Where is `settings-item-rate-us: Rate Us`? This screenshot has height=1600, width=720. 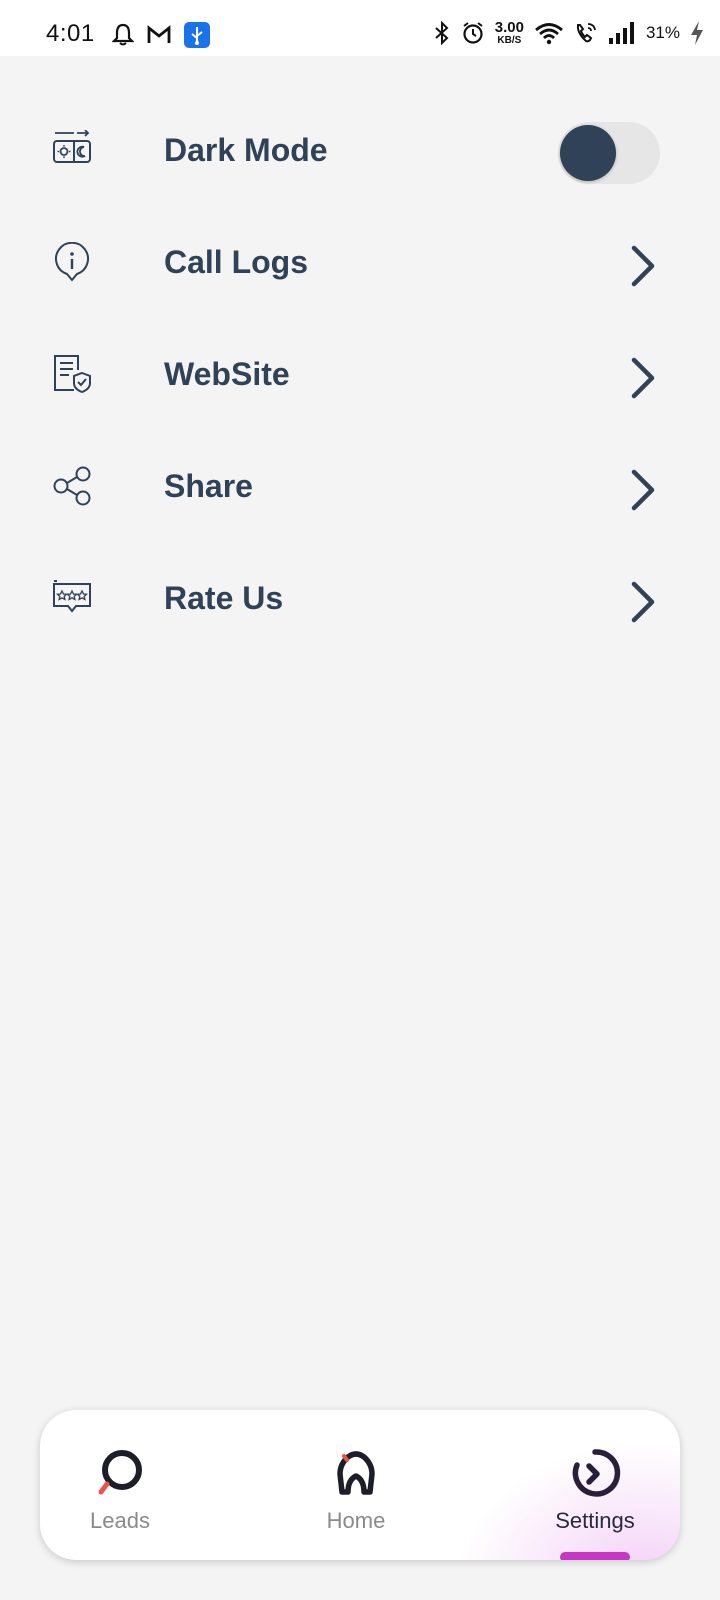 settings-item-rate-us: Rate Us is located at coordinates (360, 600).